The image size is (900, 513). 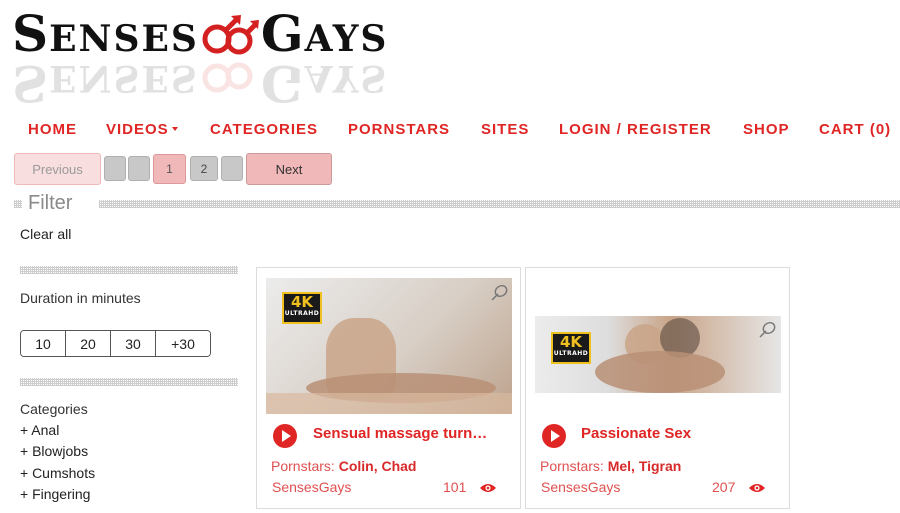 I want to click on male-male-symbol-icon, so click(x=230, y=35).